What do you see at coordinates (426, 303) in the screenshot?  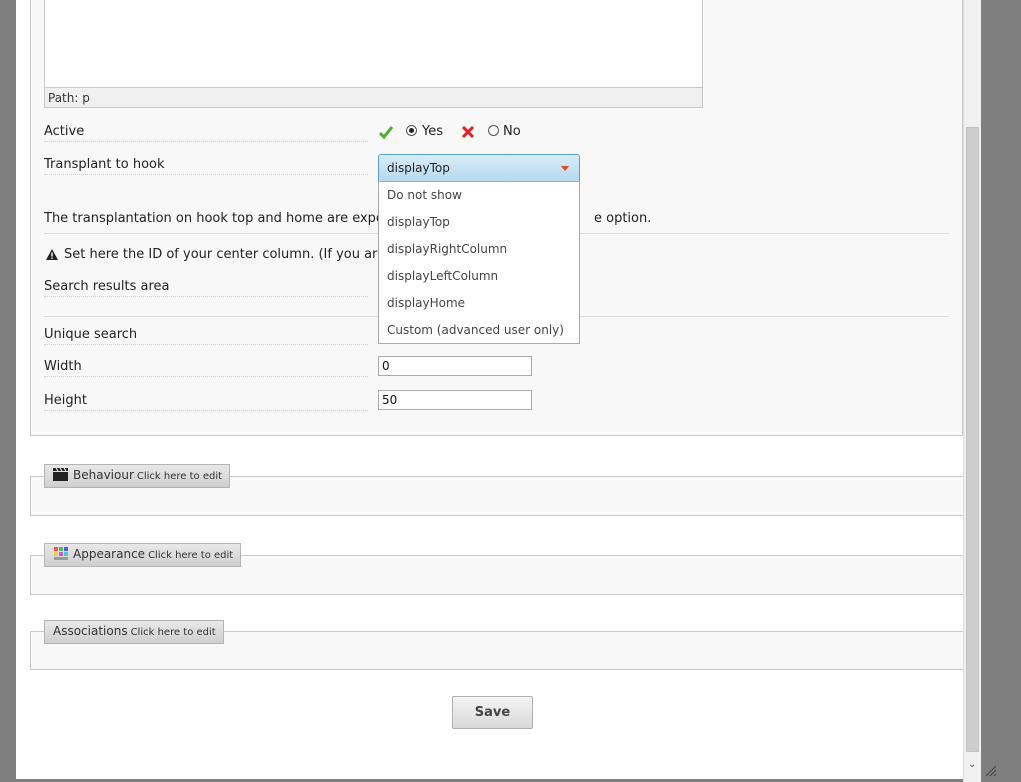 I see `hook-option: displayHome` at bounding box center [426, 303].